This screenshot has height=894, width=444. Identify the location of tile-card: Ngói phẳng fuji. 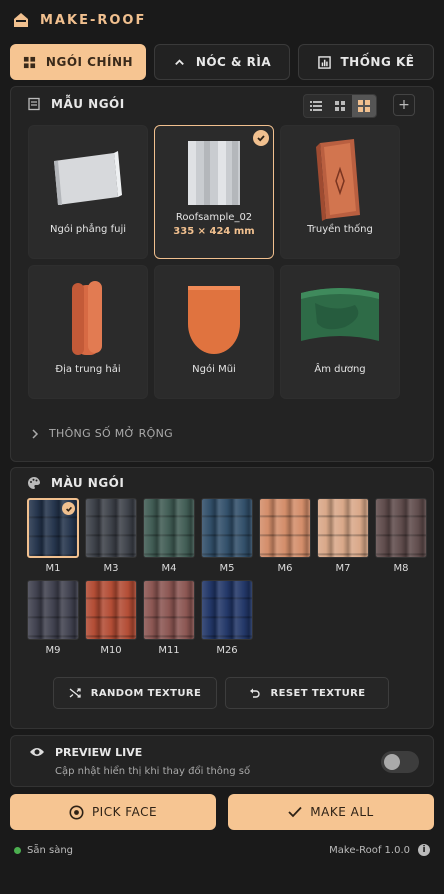
(88, 192).